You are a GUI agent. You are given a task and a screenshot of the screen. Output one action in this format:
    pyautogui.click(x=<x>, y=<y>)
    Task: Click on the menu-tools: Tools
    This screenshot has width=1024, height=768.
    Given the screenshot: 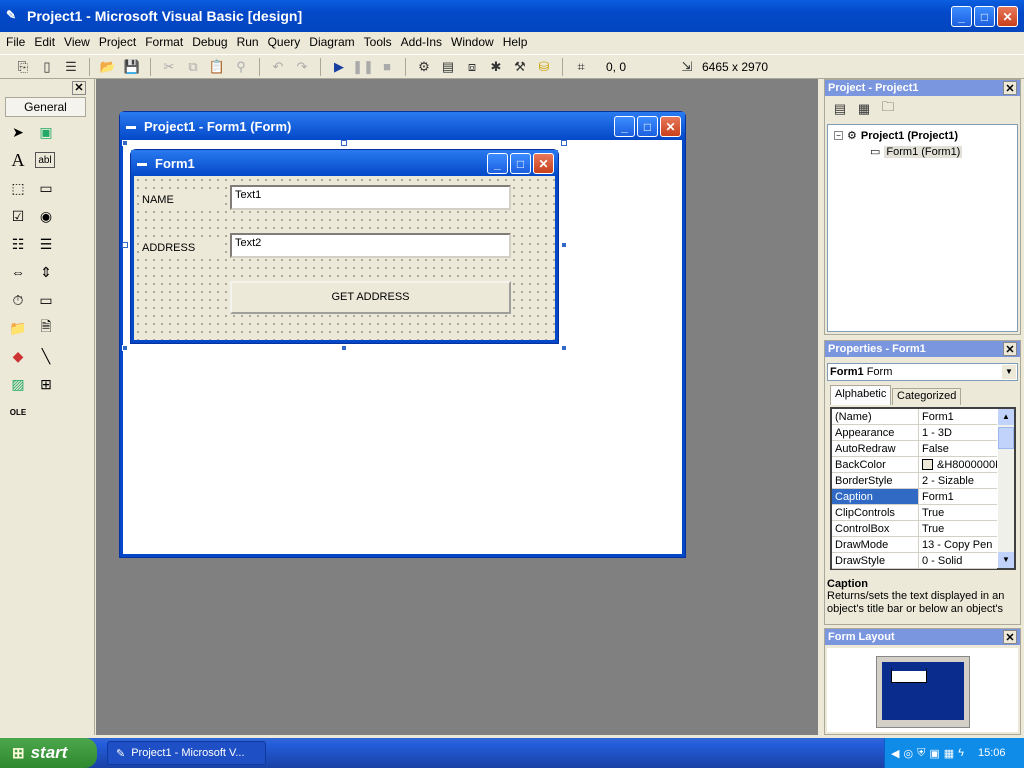 What is the action you would take?
    pyautogui.click(x=378, y=42)
    